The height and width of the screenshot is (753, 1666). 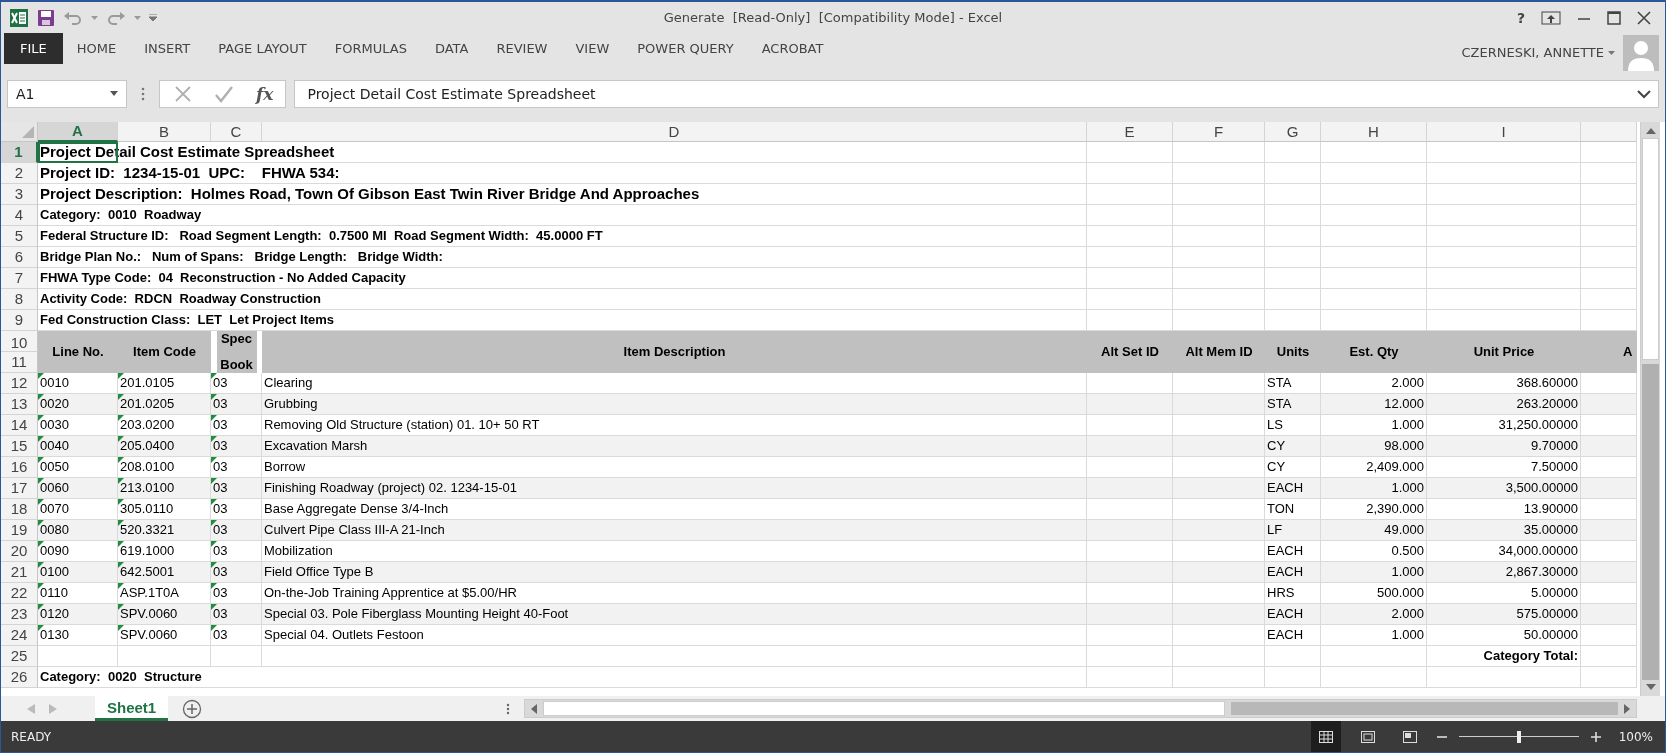 I want to click on column-heading: Units, so click(x=1293, y=351).